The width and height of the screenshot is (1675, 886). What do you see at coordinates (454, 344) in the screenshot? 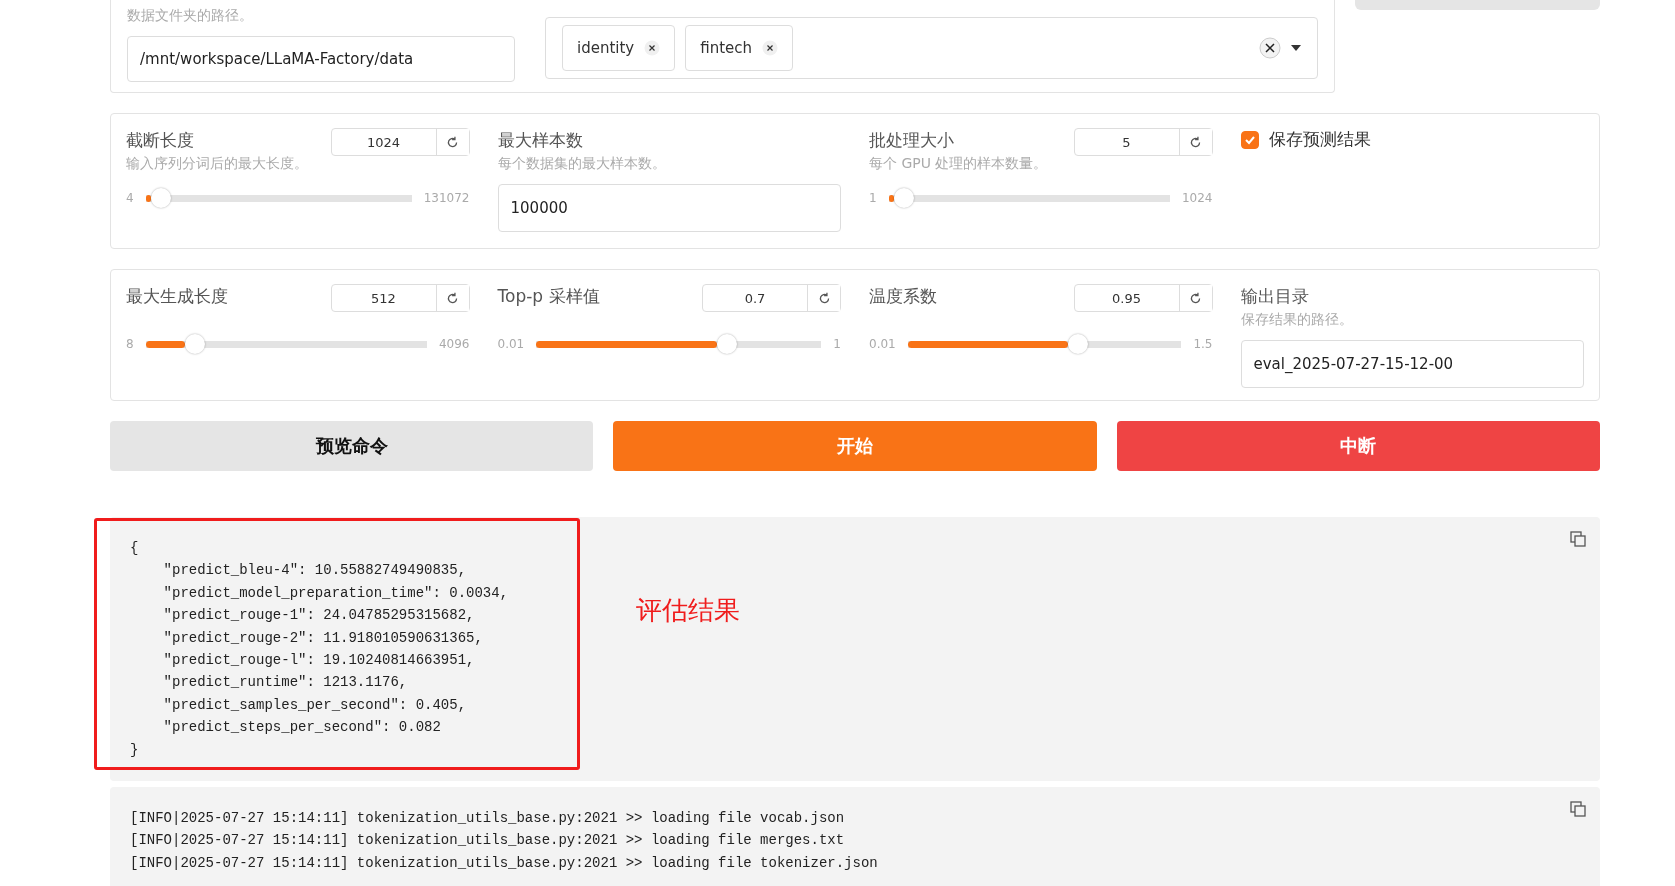
I see `slider-max: 4096` at bounding box center [454, 344].